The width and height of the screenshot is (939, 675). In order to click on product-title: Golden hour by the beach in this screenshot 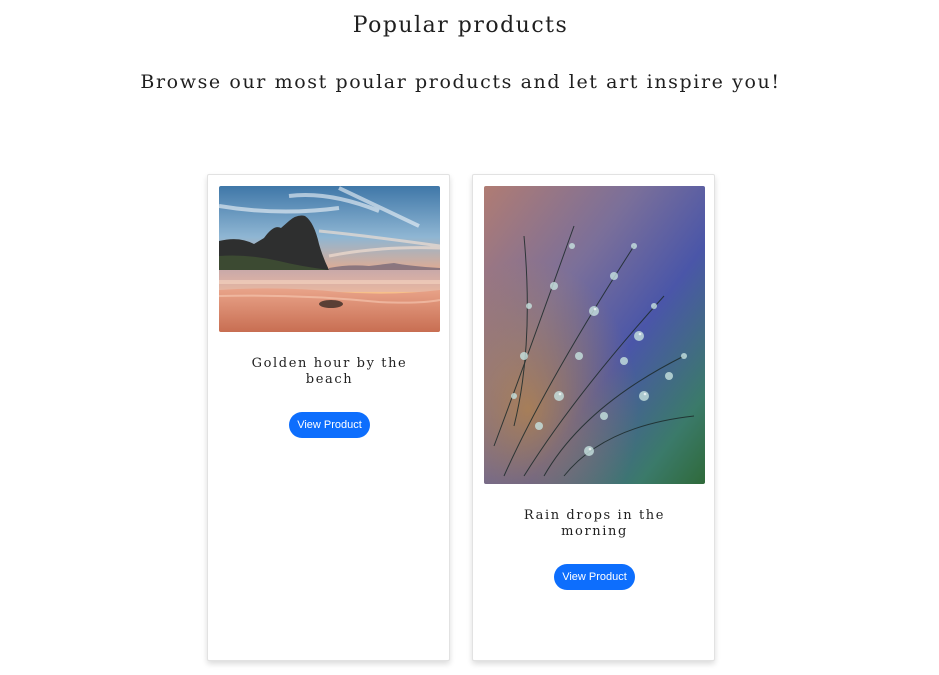, I will do `click(329, 371)`.